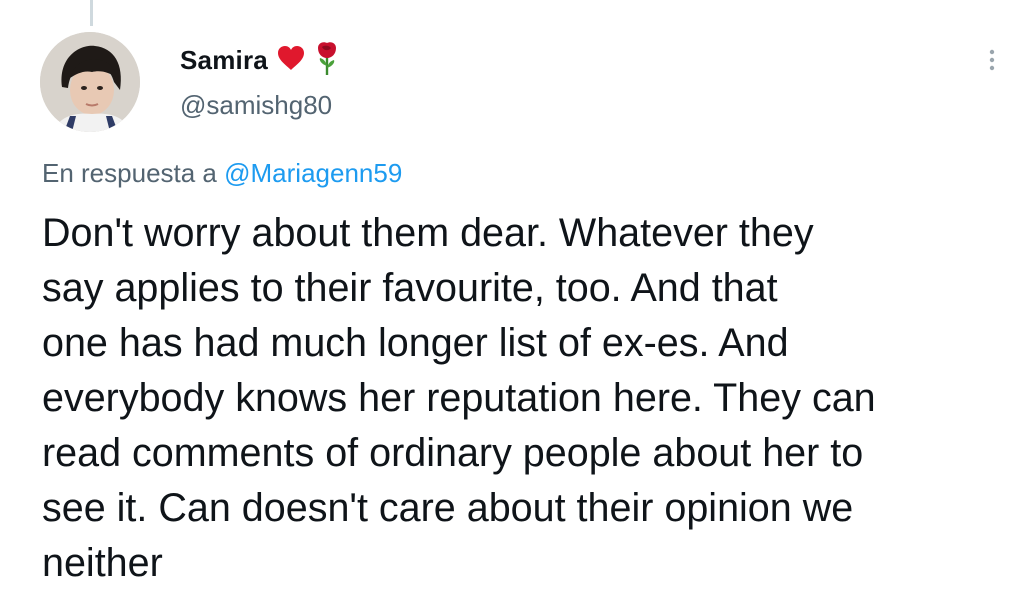 This screenshot has width=1024, height=605. Describe the element at coordinates (327, 60) in the screenshot. I see `rose-emoji-icon` at that location.